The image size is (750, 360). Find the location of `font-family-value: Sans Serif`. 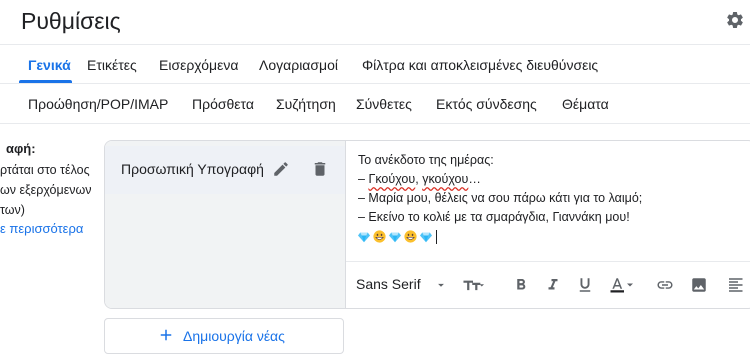

font-family-value: Sans Serif is located at coordinates (388, 284).